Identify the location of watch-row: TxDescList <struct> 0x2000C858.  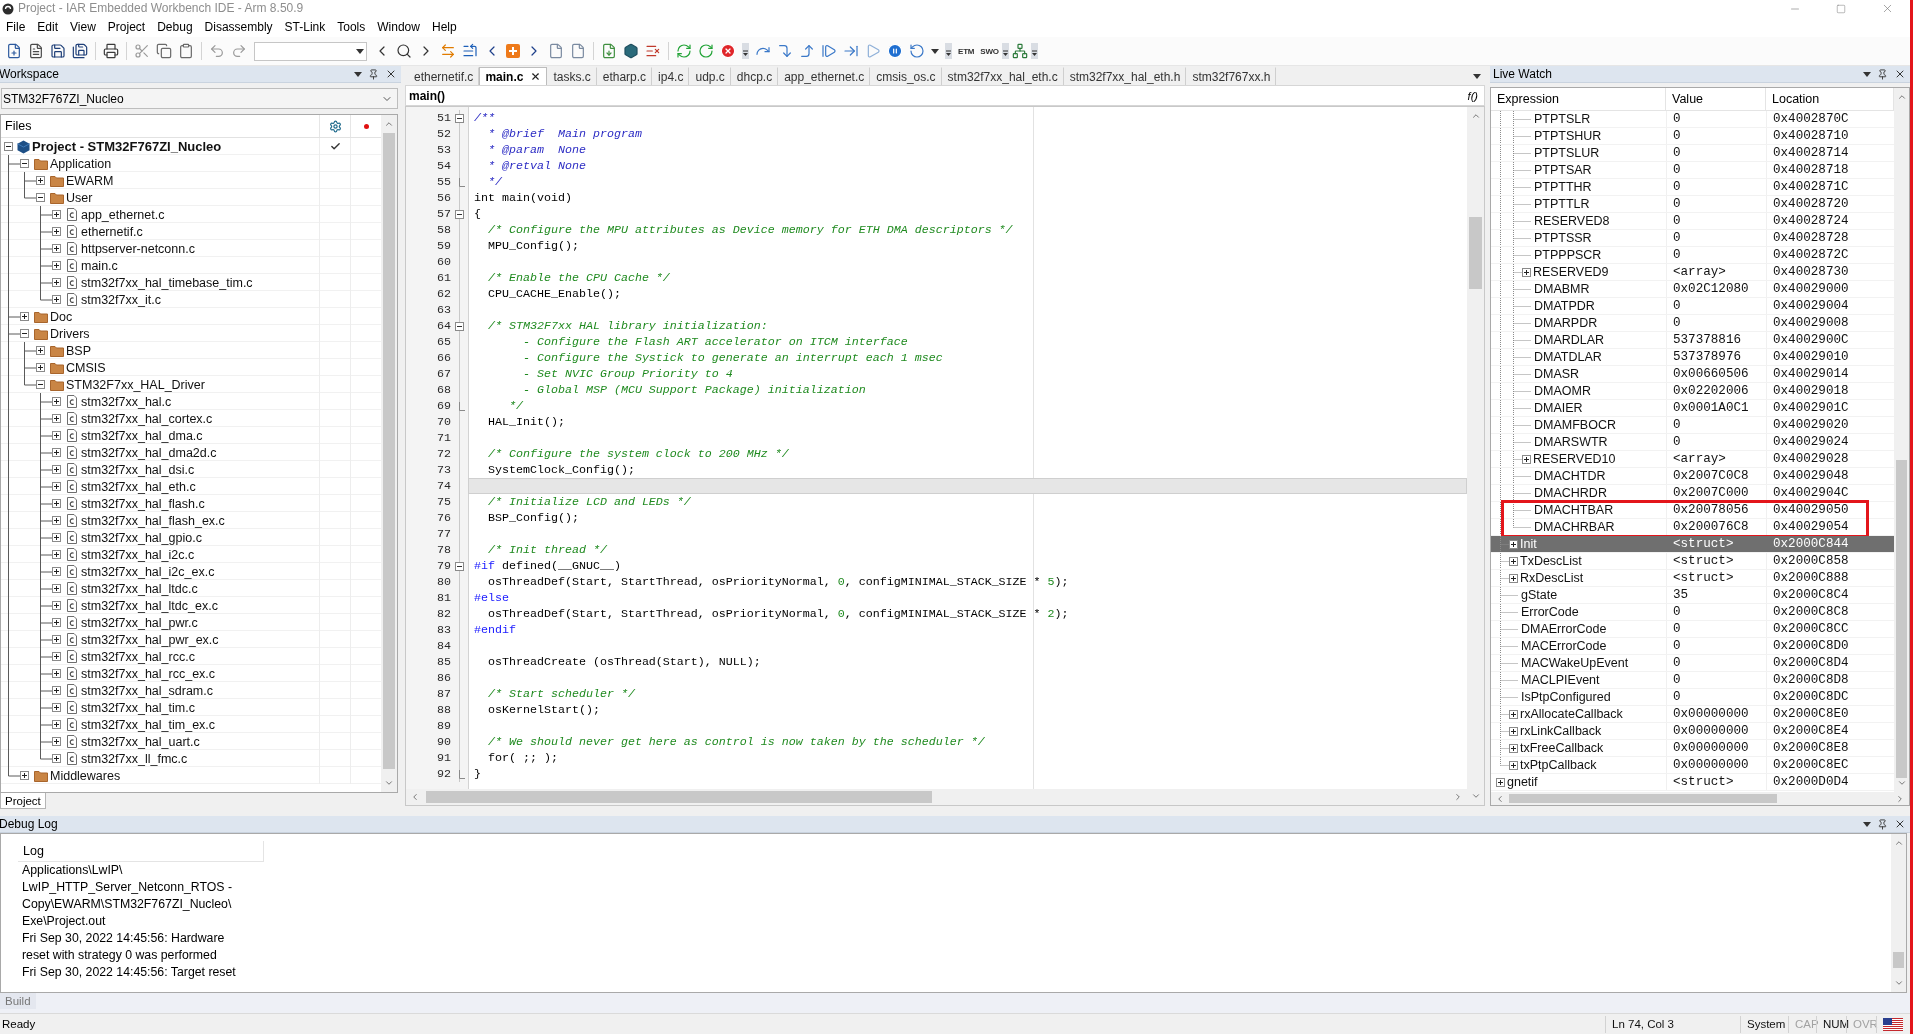
(1692, 561).